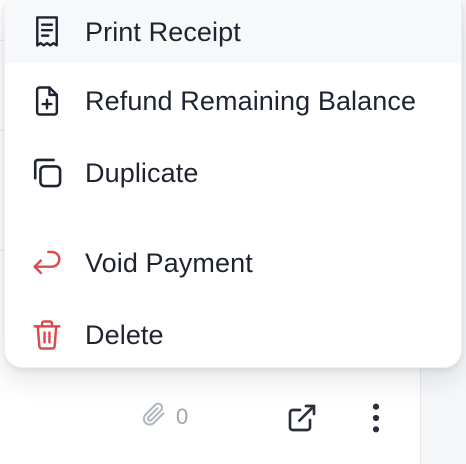 The image size is (466, 464). I want to click on attachment-count: 0, so click(182, 416).